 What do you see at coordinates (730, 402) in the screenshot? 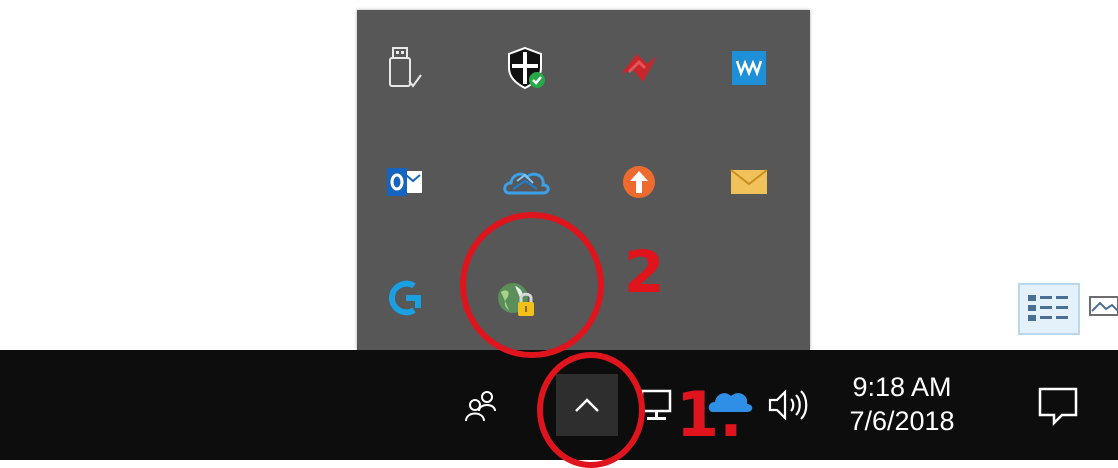
I see `onedrive-cloud-icon` at bounding box center [730, 402].